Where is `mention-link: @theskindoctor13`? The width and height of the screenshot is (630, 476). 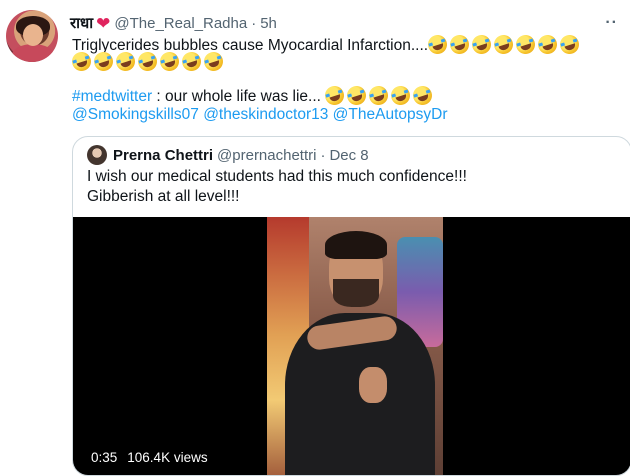 mention-link: @theskindoctor13 is located at coordinates (265, 114).